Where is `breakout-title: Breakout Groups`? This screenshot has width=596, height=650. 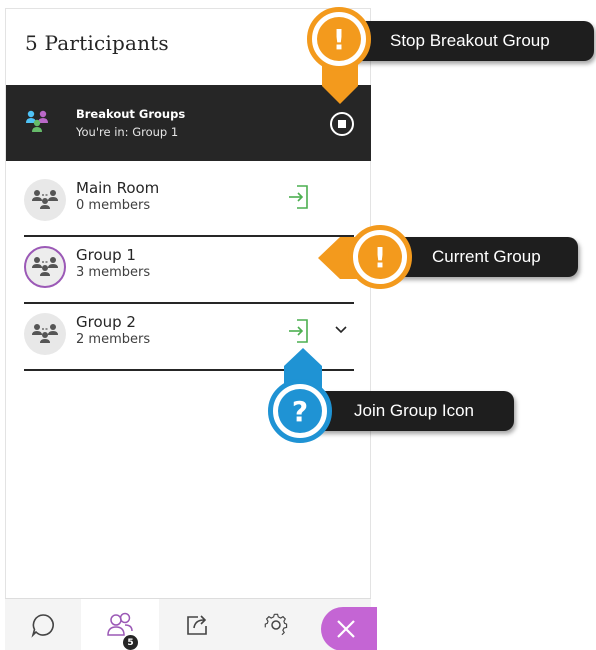 breakout-title: Breakout Groups is located at coordinates (131, 114).